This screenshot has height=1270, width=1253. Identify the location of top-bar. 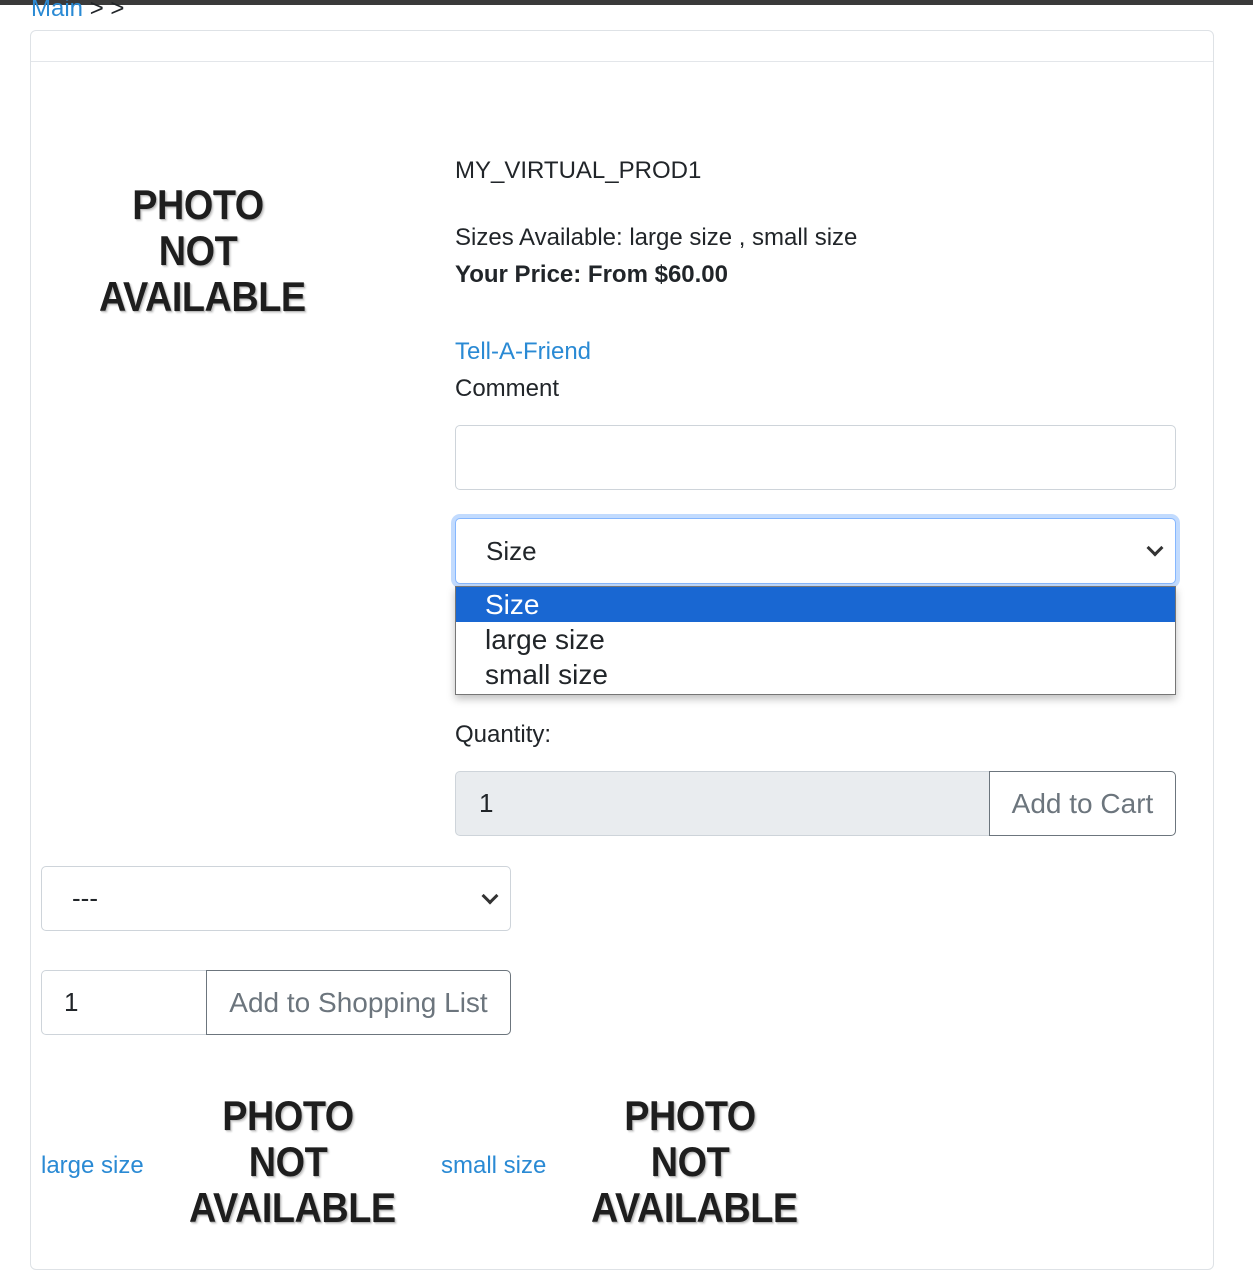
(626, 2).